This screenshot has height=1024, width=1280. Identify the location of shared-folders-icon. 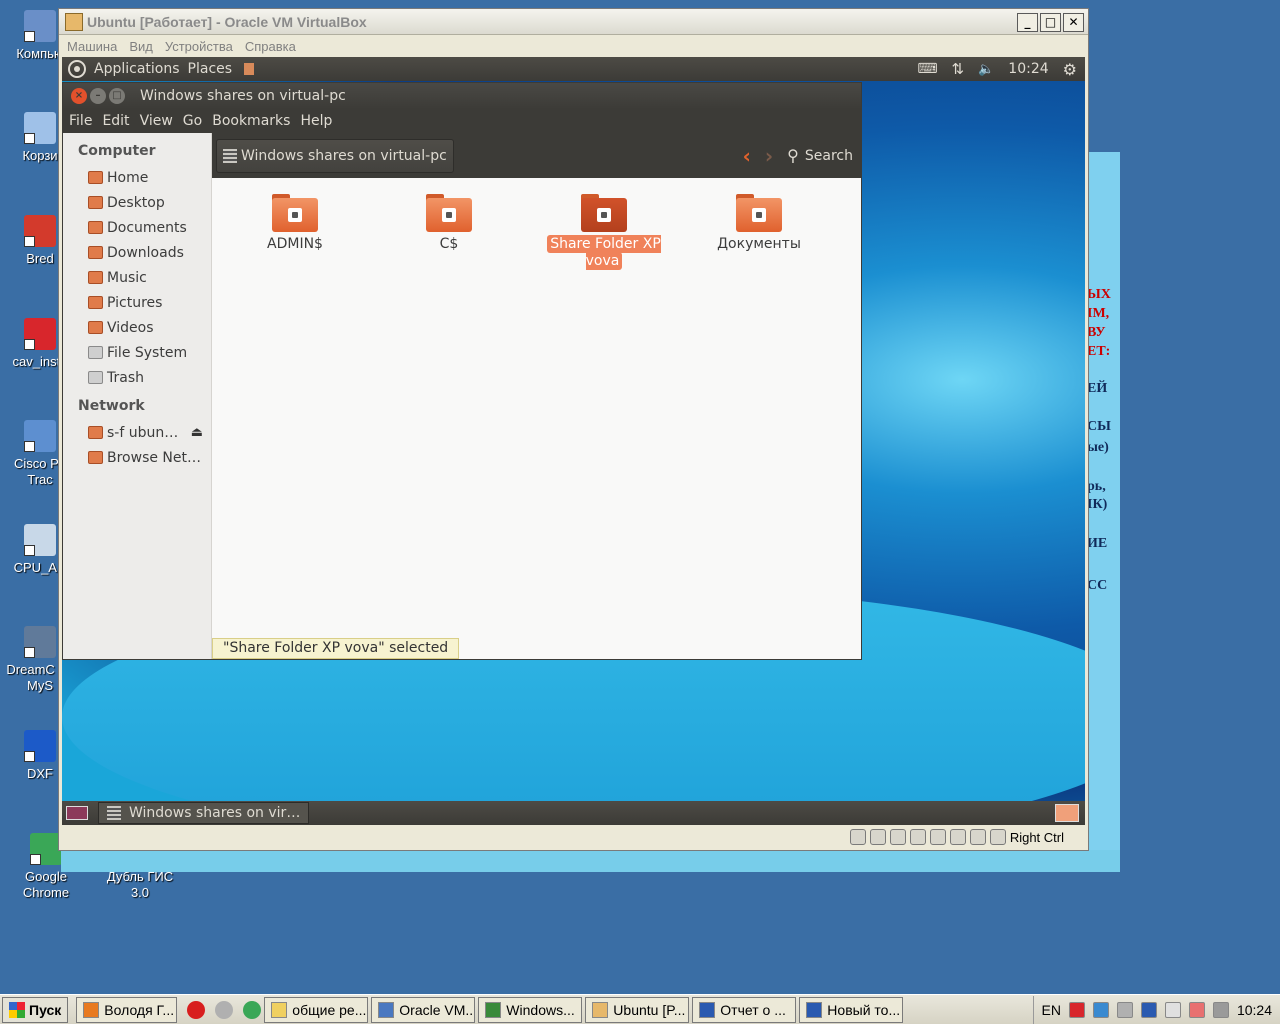
(937, 837).